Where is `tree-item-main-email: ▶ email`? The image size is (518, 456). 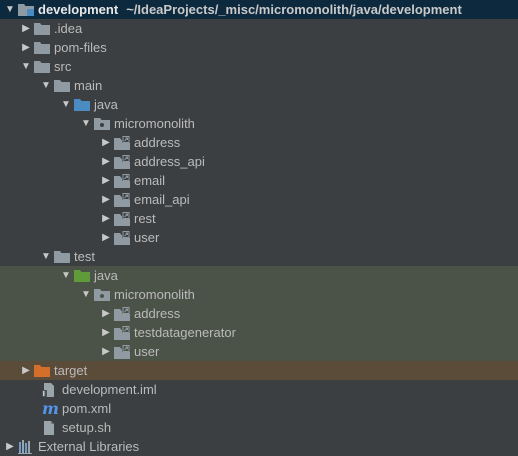
tree-item-main-email: ▶ email is located at coordinates (259, 180).